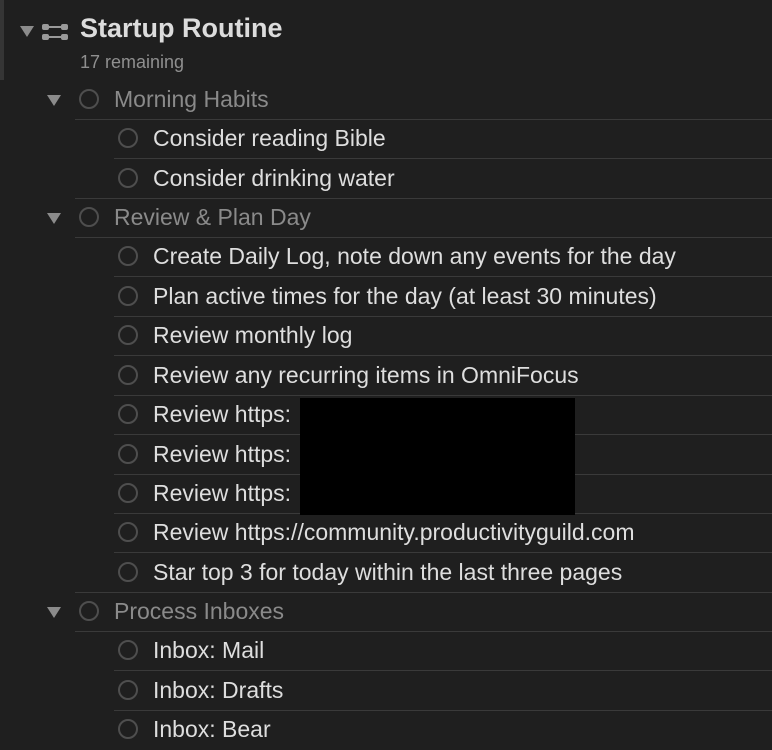 The width and height of the screenshot is (772, 750). Describe the element at coordinates (386, 612) in the screenshot. I see `action-group-row: Process Inboxes` at that location.